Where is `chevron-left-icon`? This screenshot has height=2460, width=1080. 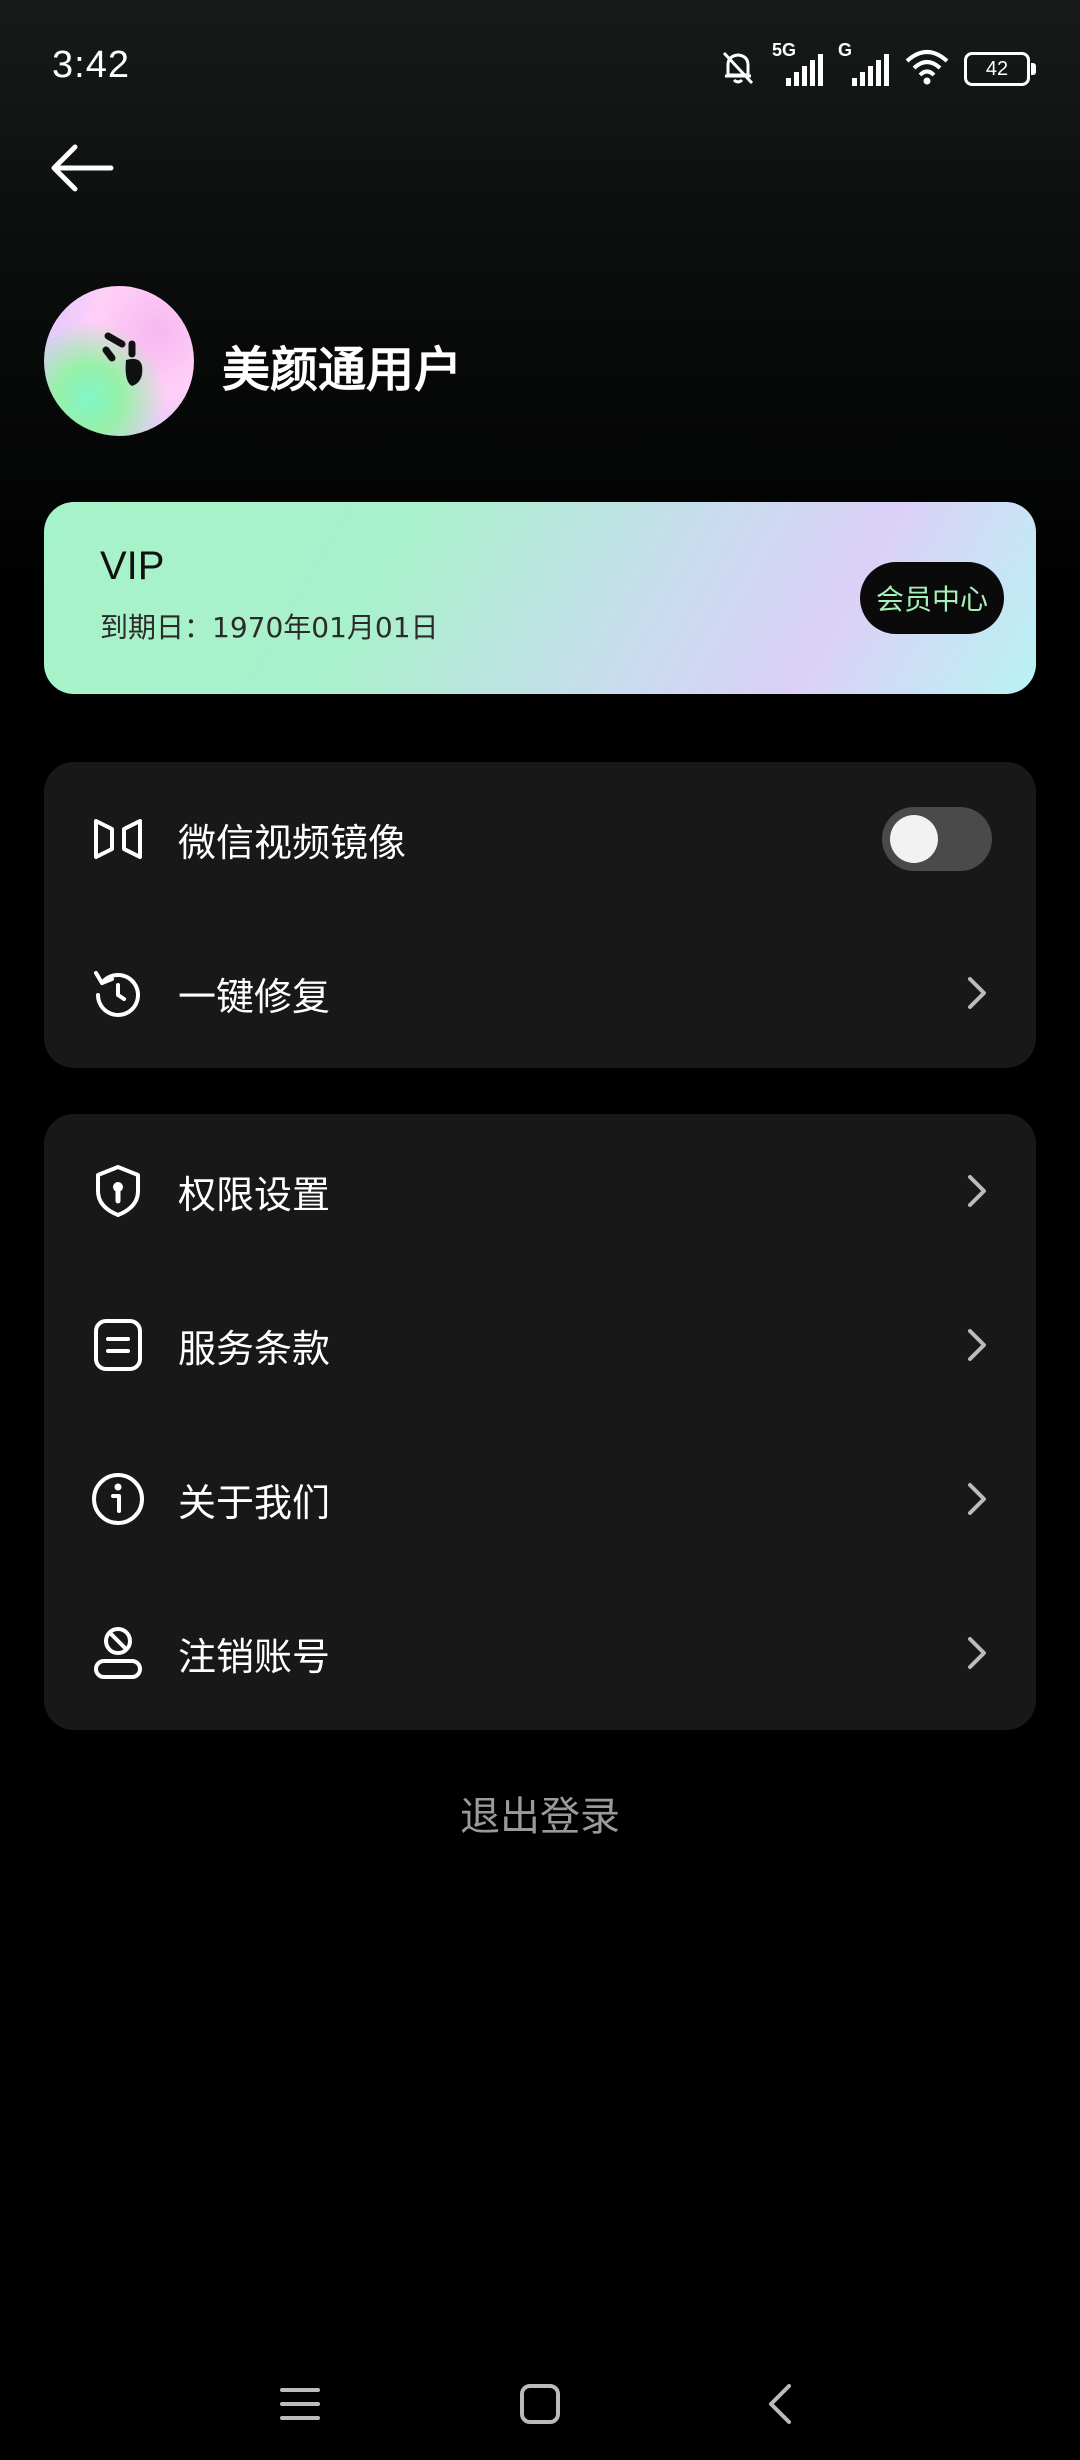 chevron-left-icon is located at coordinates (780, 2406).